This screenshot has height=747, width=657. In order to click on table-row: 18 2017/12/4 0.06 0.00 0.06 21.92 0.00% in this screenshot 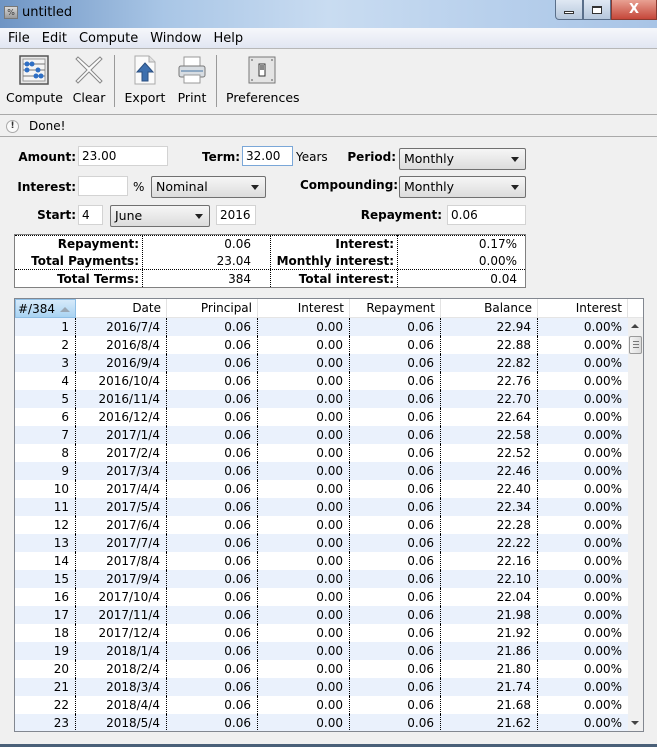, I will do `click(321, 633)`.